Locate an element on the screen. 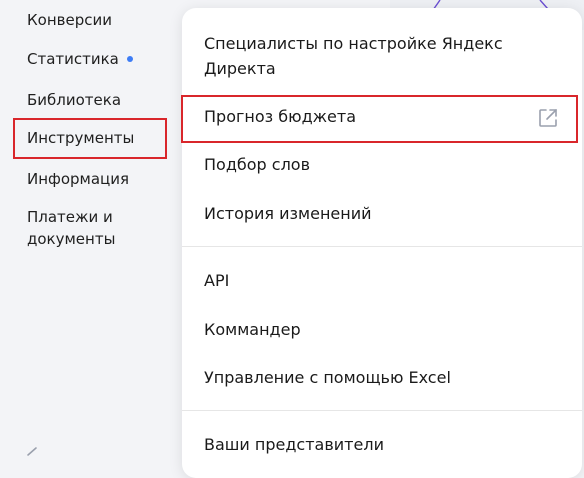 The height and width of the screenshot is (478, 584). menu-item-api: API is located at coordinates (216, 280).